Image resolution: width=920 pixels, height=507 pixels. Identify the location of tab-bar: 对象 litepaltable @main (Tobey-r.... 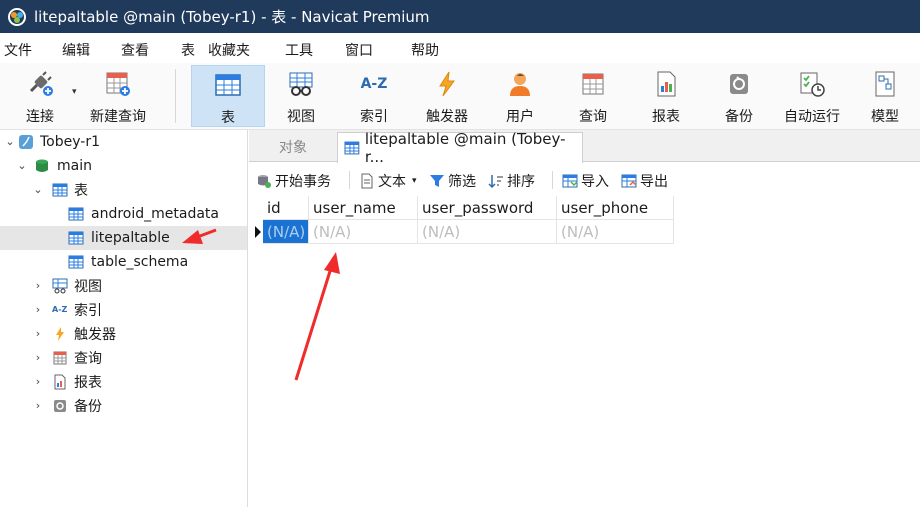
(584, 148).